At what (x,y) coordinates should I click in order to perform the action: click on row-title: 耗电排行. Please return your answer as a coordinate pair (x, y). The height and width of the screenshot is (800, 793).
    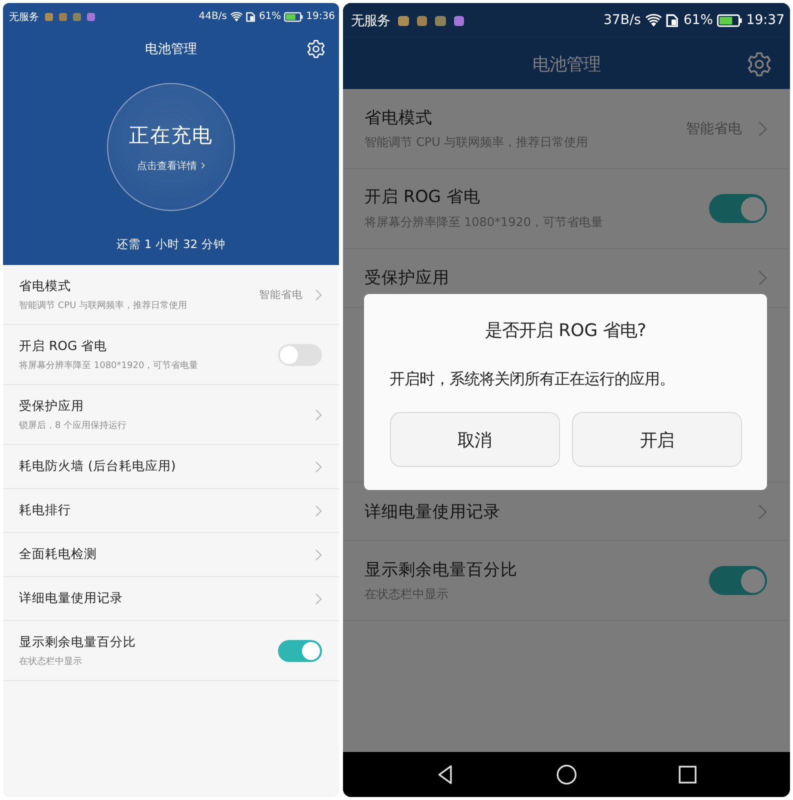
    Looking at the image, I should click on (45, 510).